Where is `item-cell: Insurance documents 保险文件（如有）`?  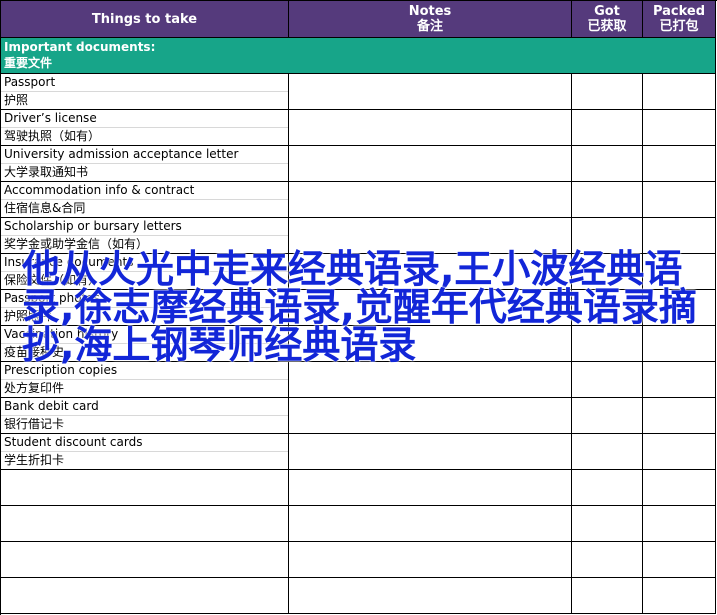 item-cell: Insurance documents 保险文件（如有） is located at coordinates (145, 272).